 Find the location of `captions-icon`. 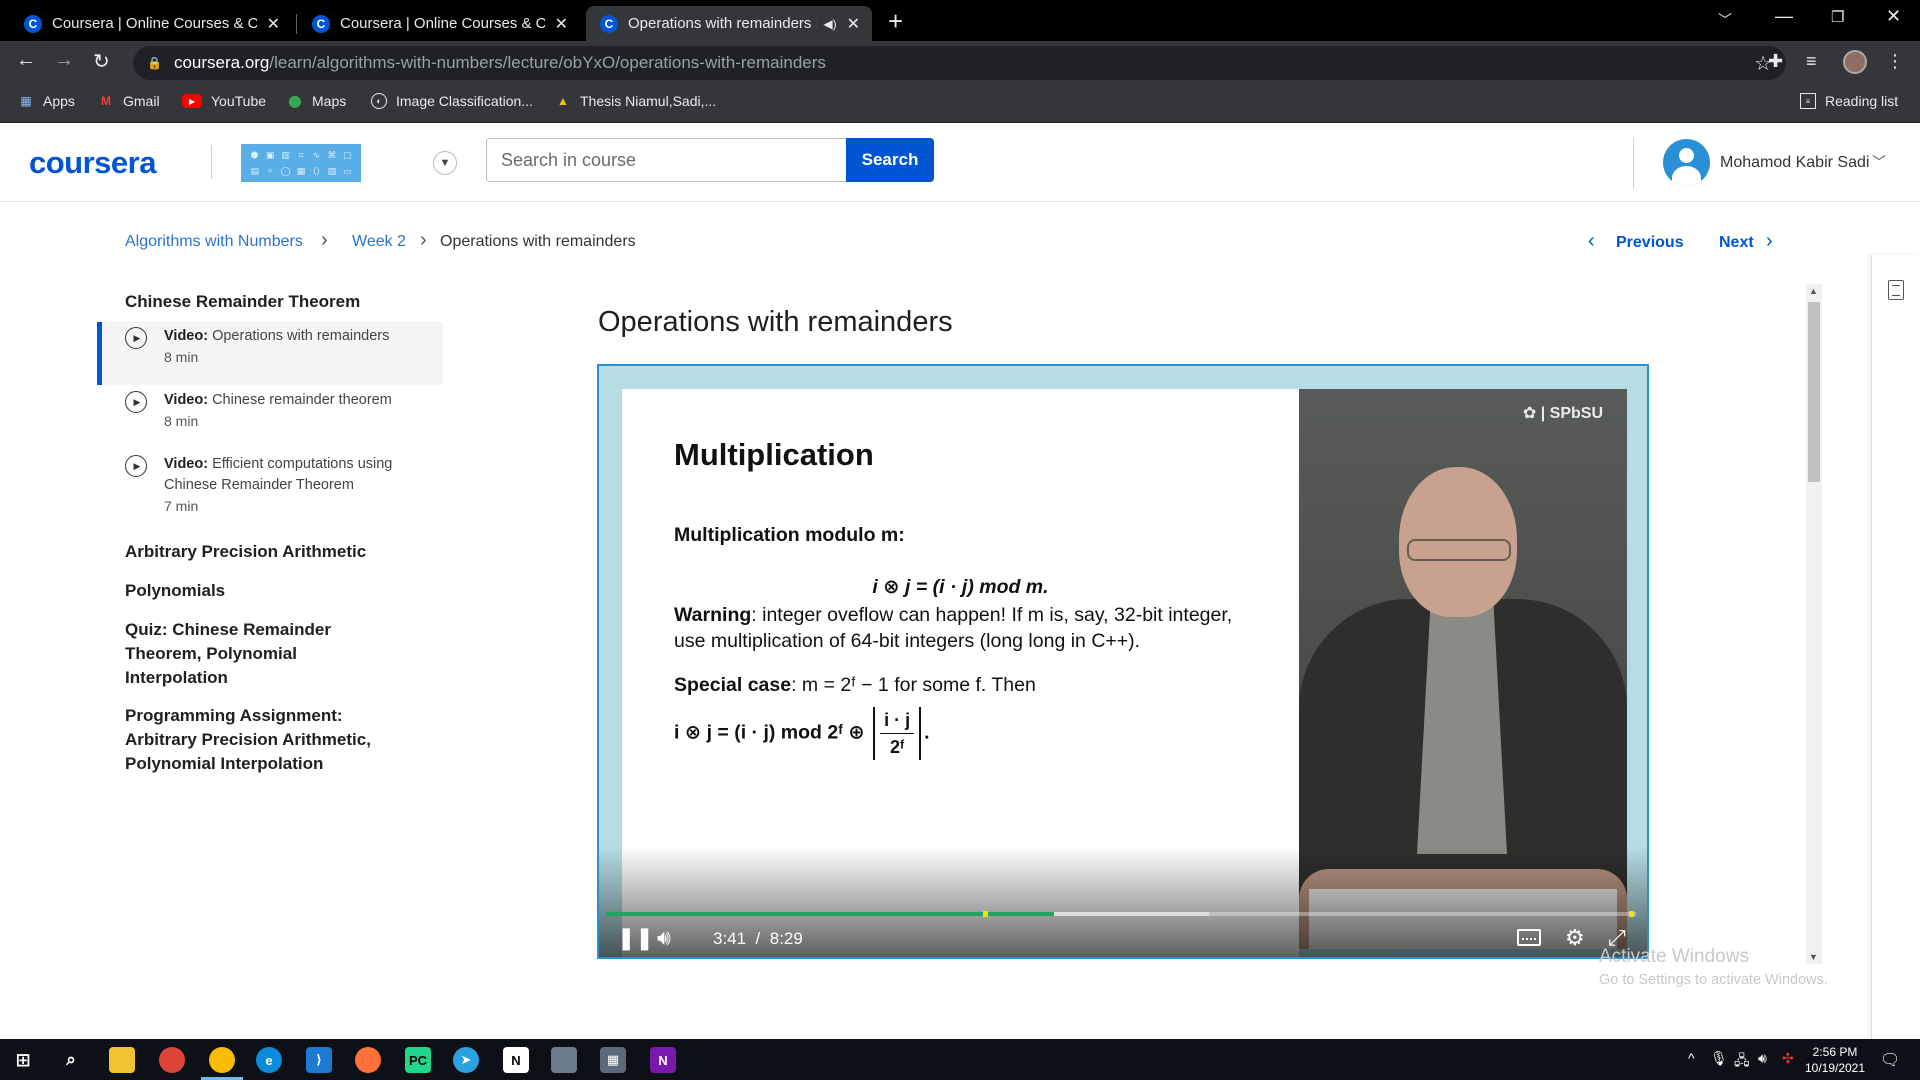

captions-icon is located at coordinates (1529, 937).